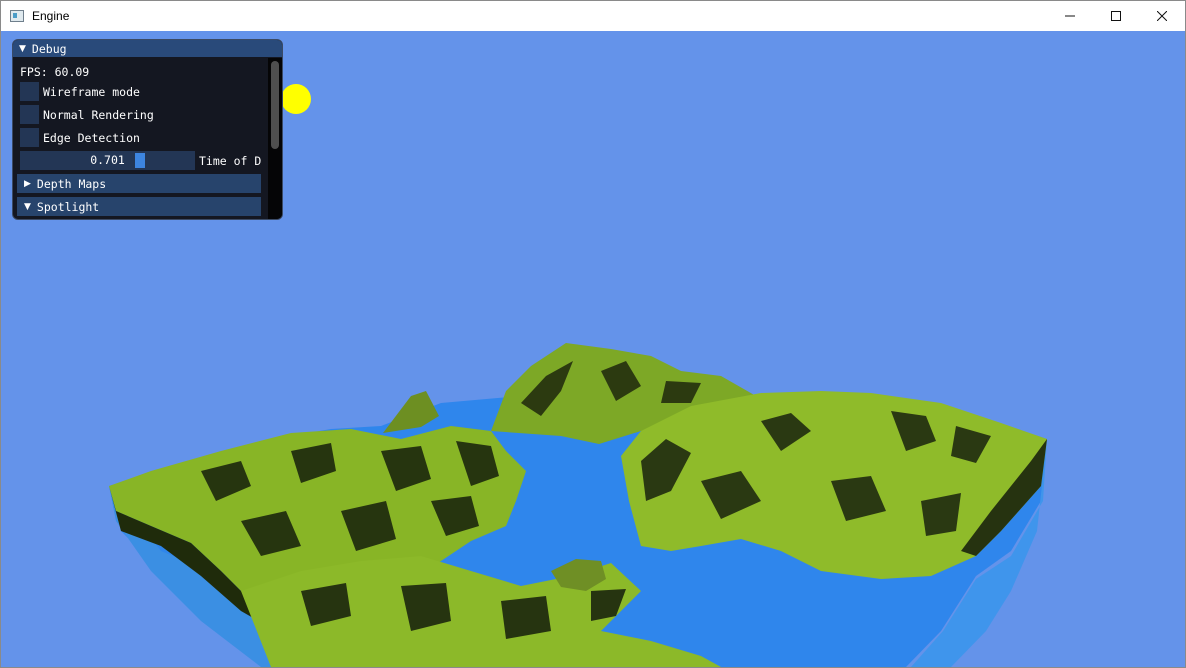 The image size is (1186, 668). I want to click on debug-panel-title: Debug, so click(49, 48).